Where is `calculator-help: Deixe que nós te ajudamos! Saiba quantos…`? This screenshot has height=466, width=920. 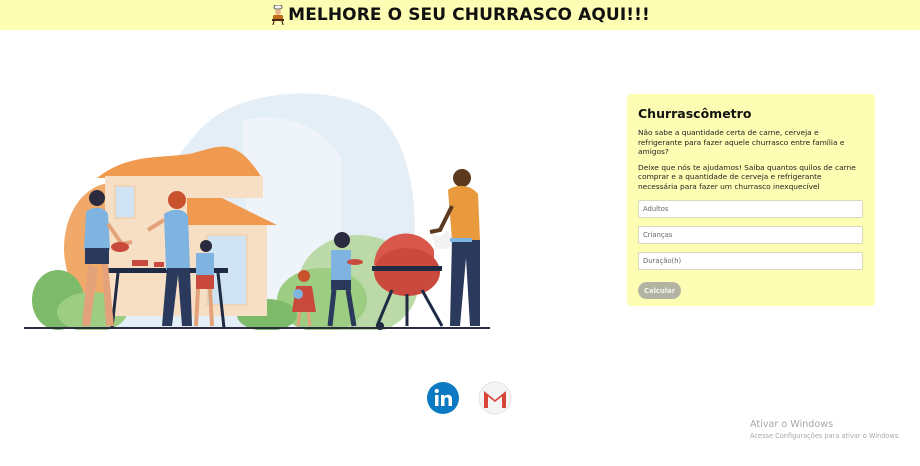 calculator-help: Deixe que nós te ajudamos! Saiba quantos… is located at coordinates (747, 176).